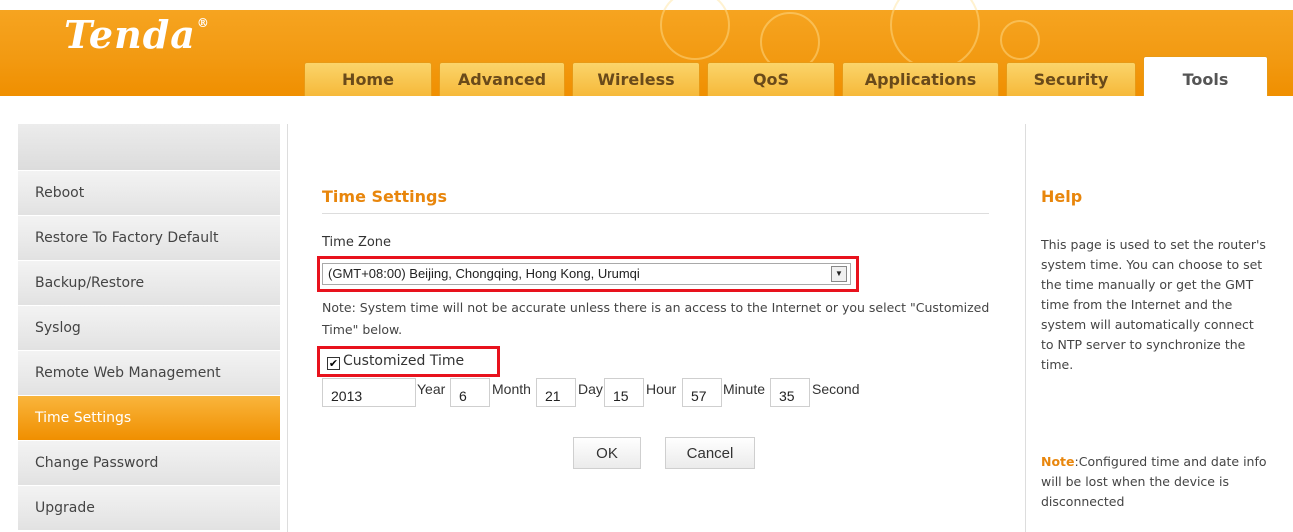 This screenshot has width=1293, height=532. I want to click on sidebar-item-time-settings: Time Settings, so click(149, 417).